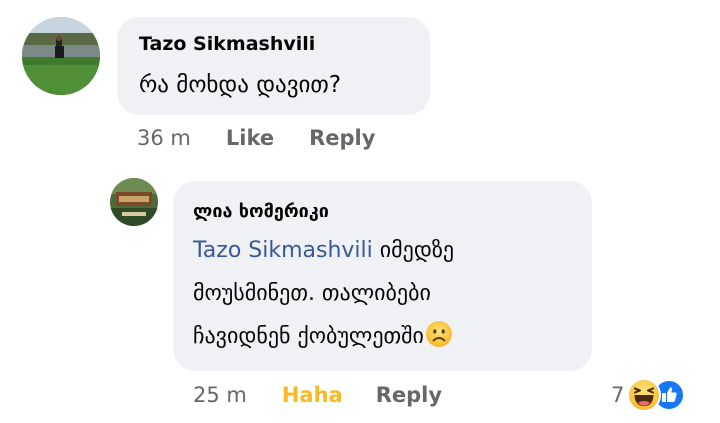 The width and height of the screenshot is (720, 423). What do you see at coordinates (227, 44) in the screenshot?
I see `comment-author: Tazo Sikmashvili` at bounding box center [227, 44].